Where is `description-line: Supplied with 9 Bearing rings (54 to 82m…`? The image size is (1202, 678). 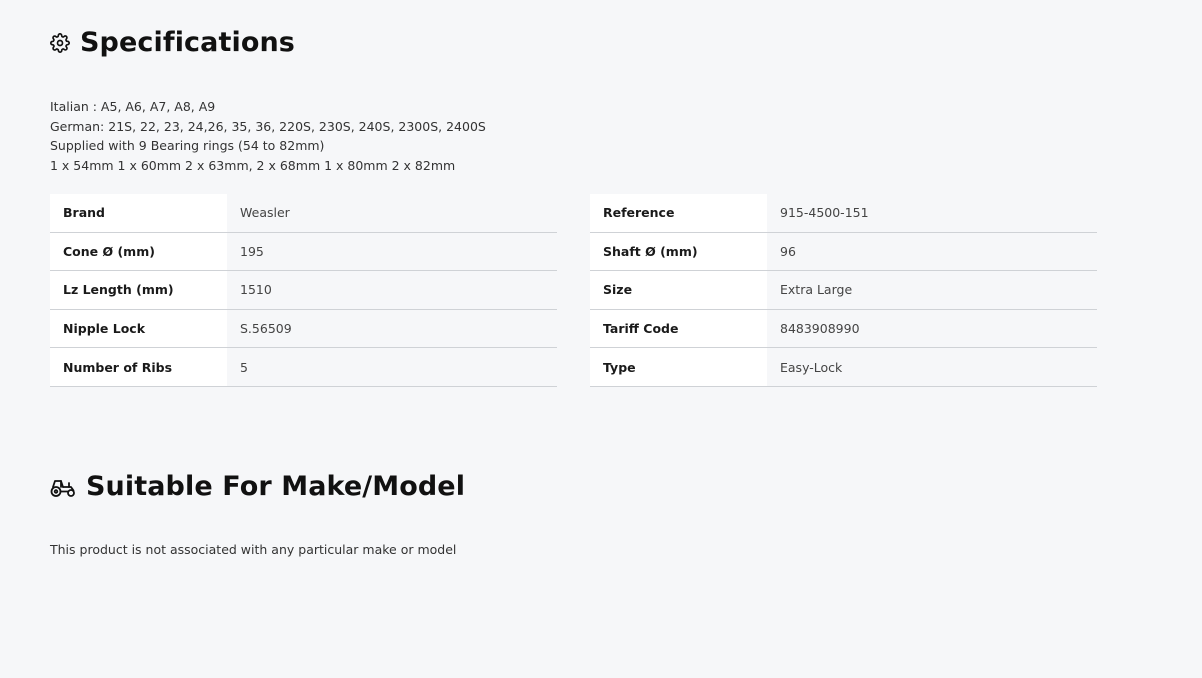
description-line: Supplied with 9 Bearing rings (54 to 82m… is located at coordinates (187, 146).